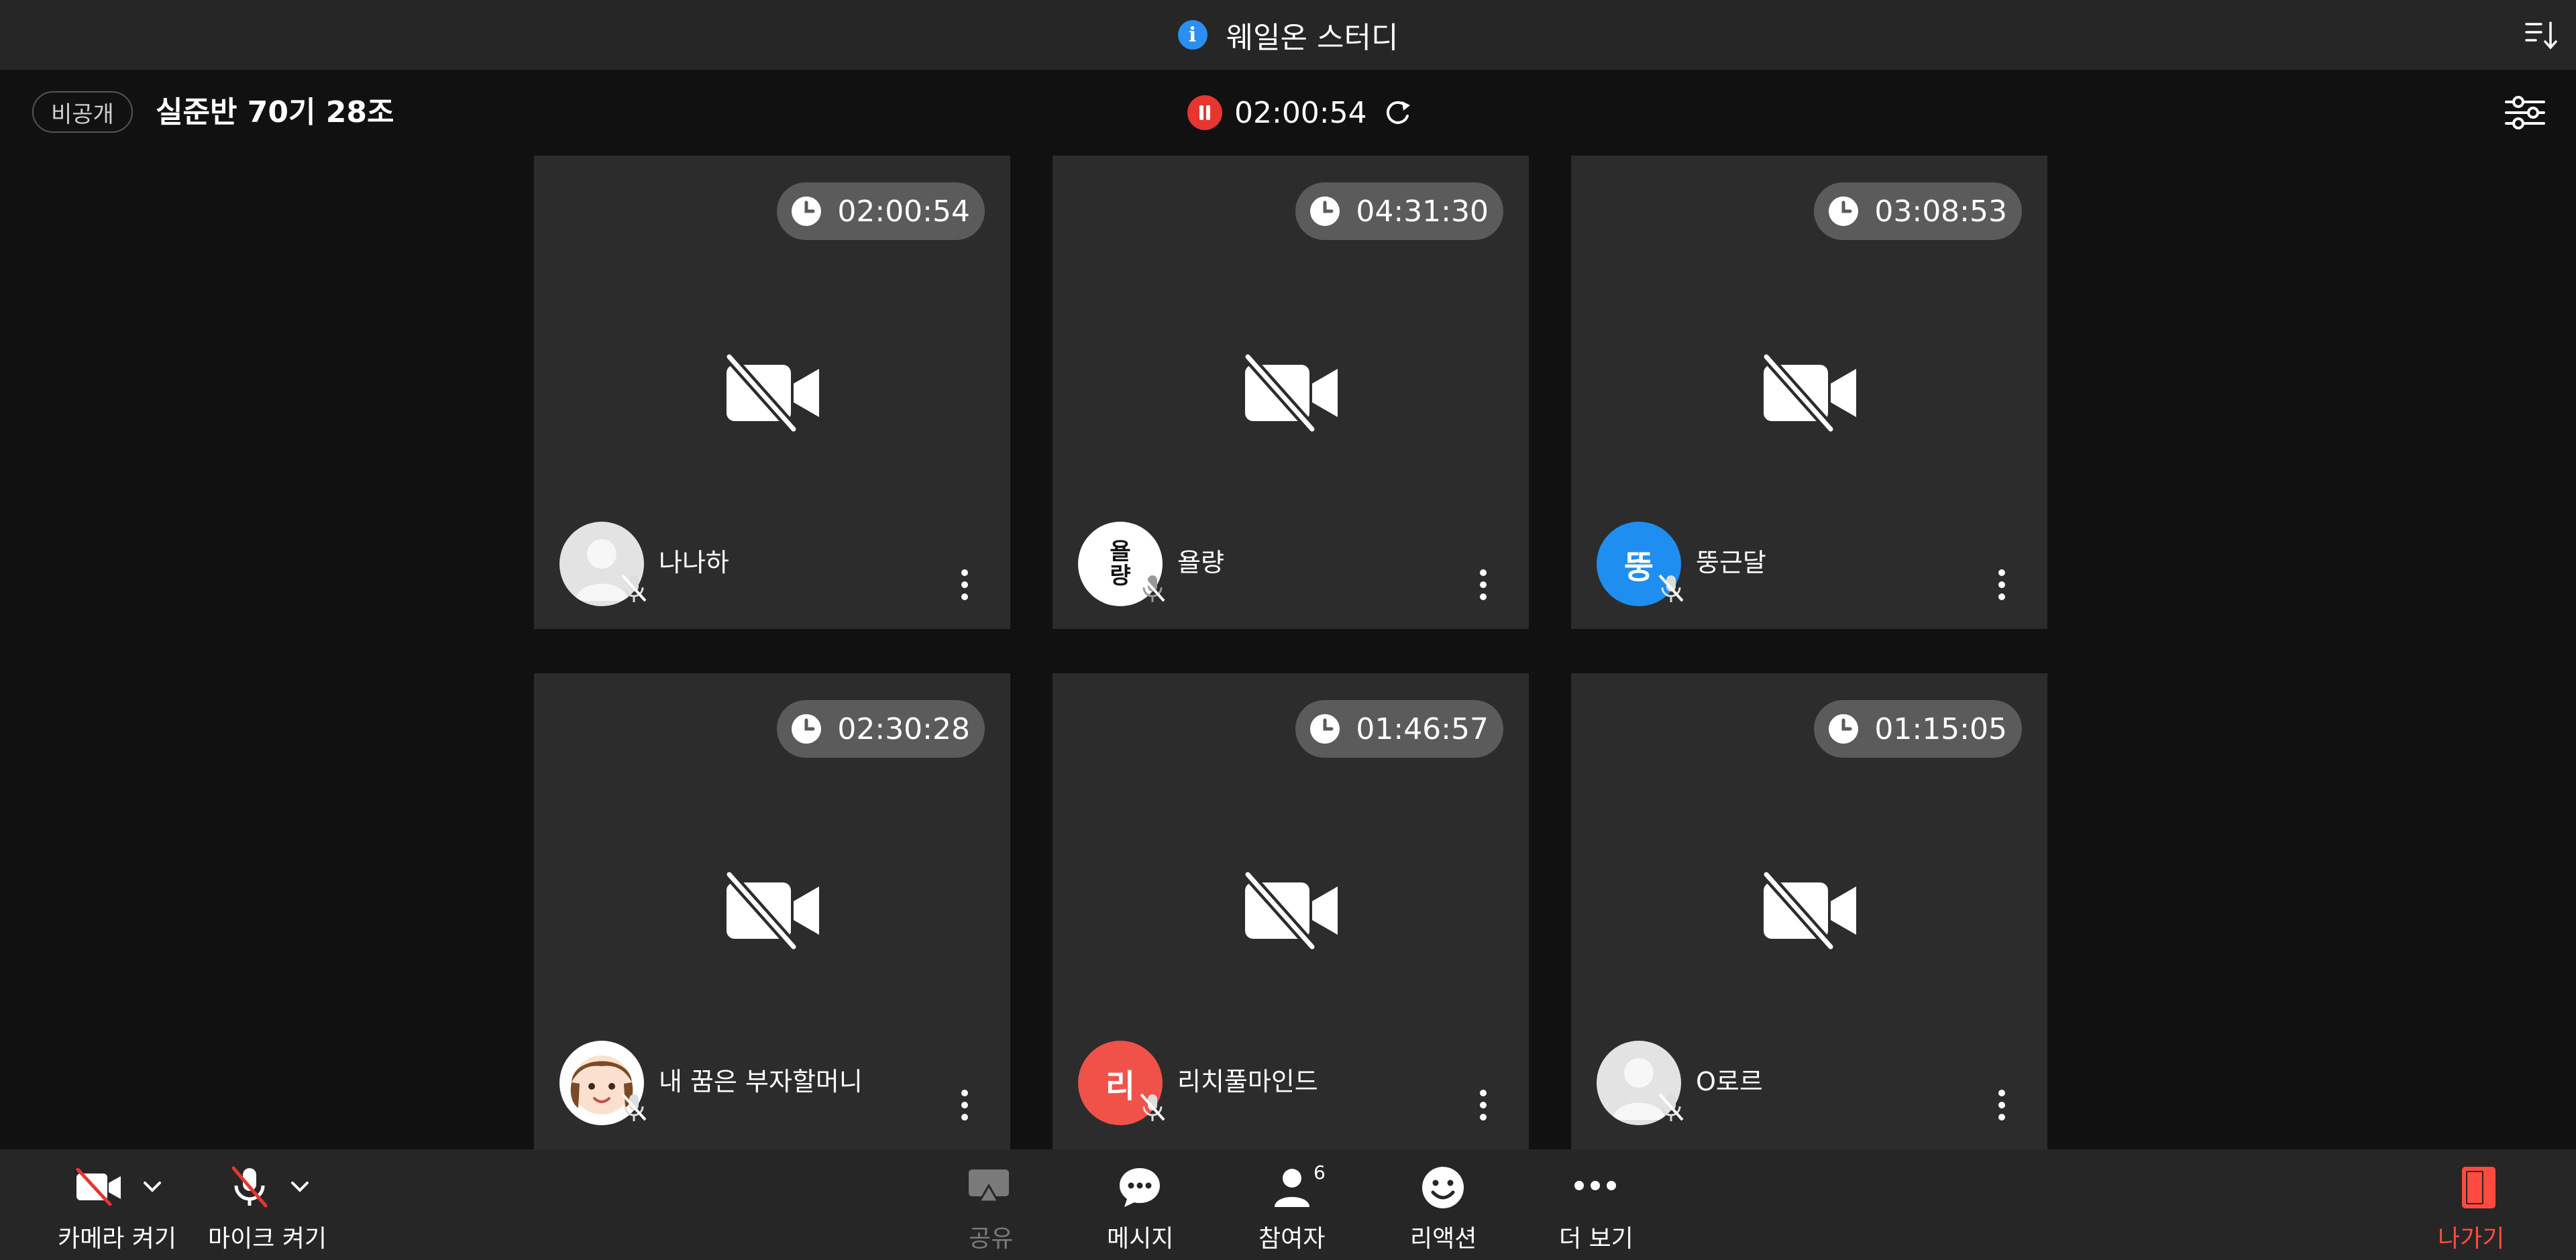  I want to click on settings-sliders-icon, so click(2525, 112).